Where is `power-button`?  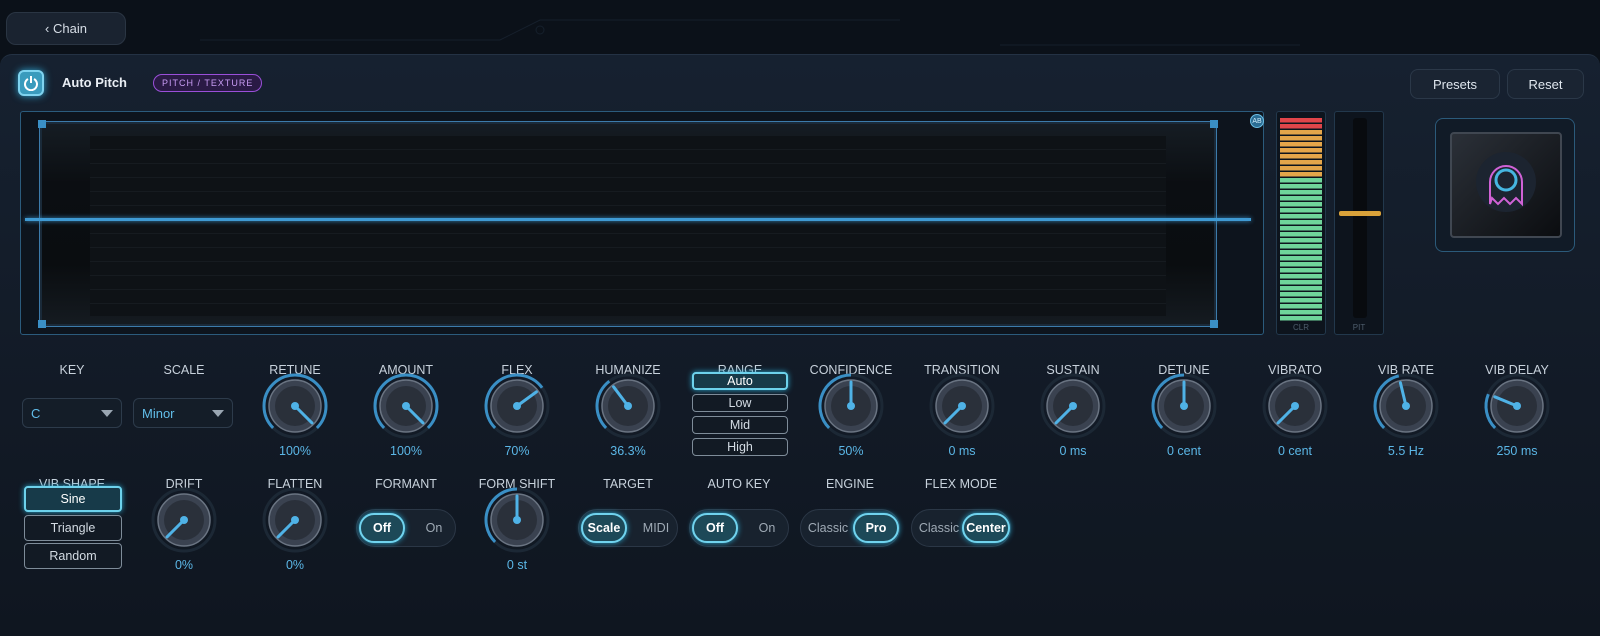 power-button is located at coordinates (31, 83).